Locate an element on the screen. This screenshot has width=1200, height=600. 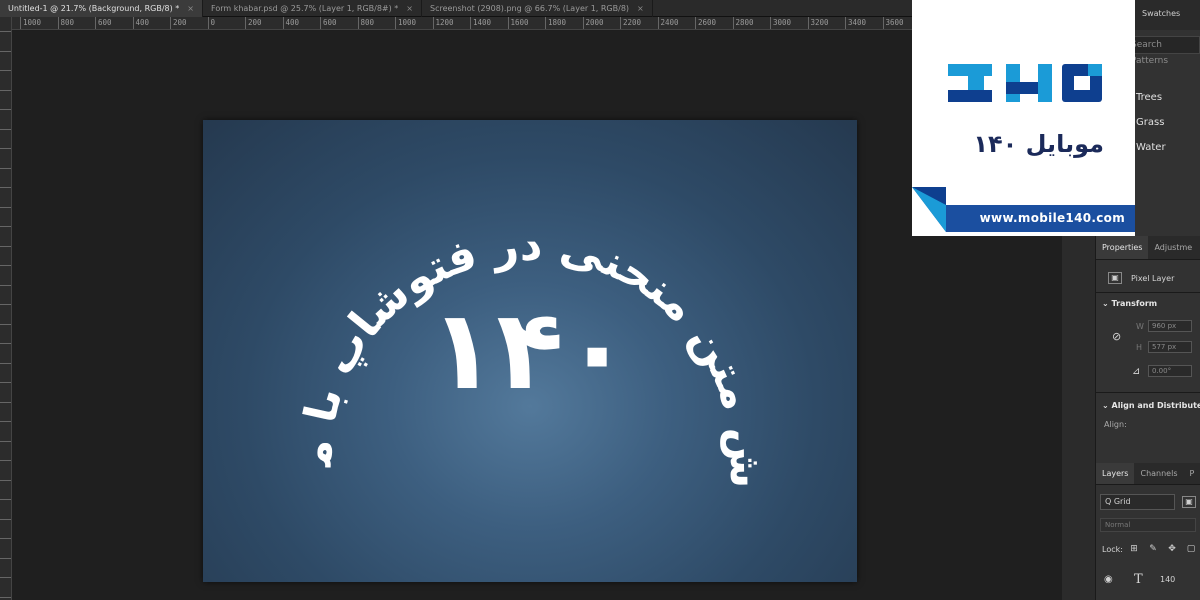
layer-row: ◉ T 140 is located at coordinates (1148, 581).